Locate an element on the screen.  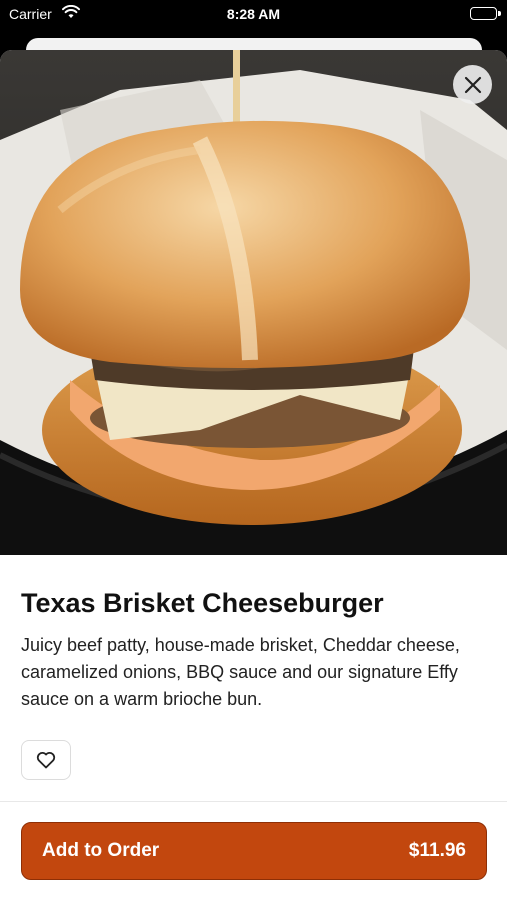
item-price: $11.96 is located at coordinates (437, 850).